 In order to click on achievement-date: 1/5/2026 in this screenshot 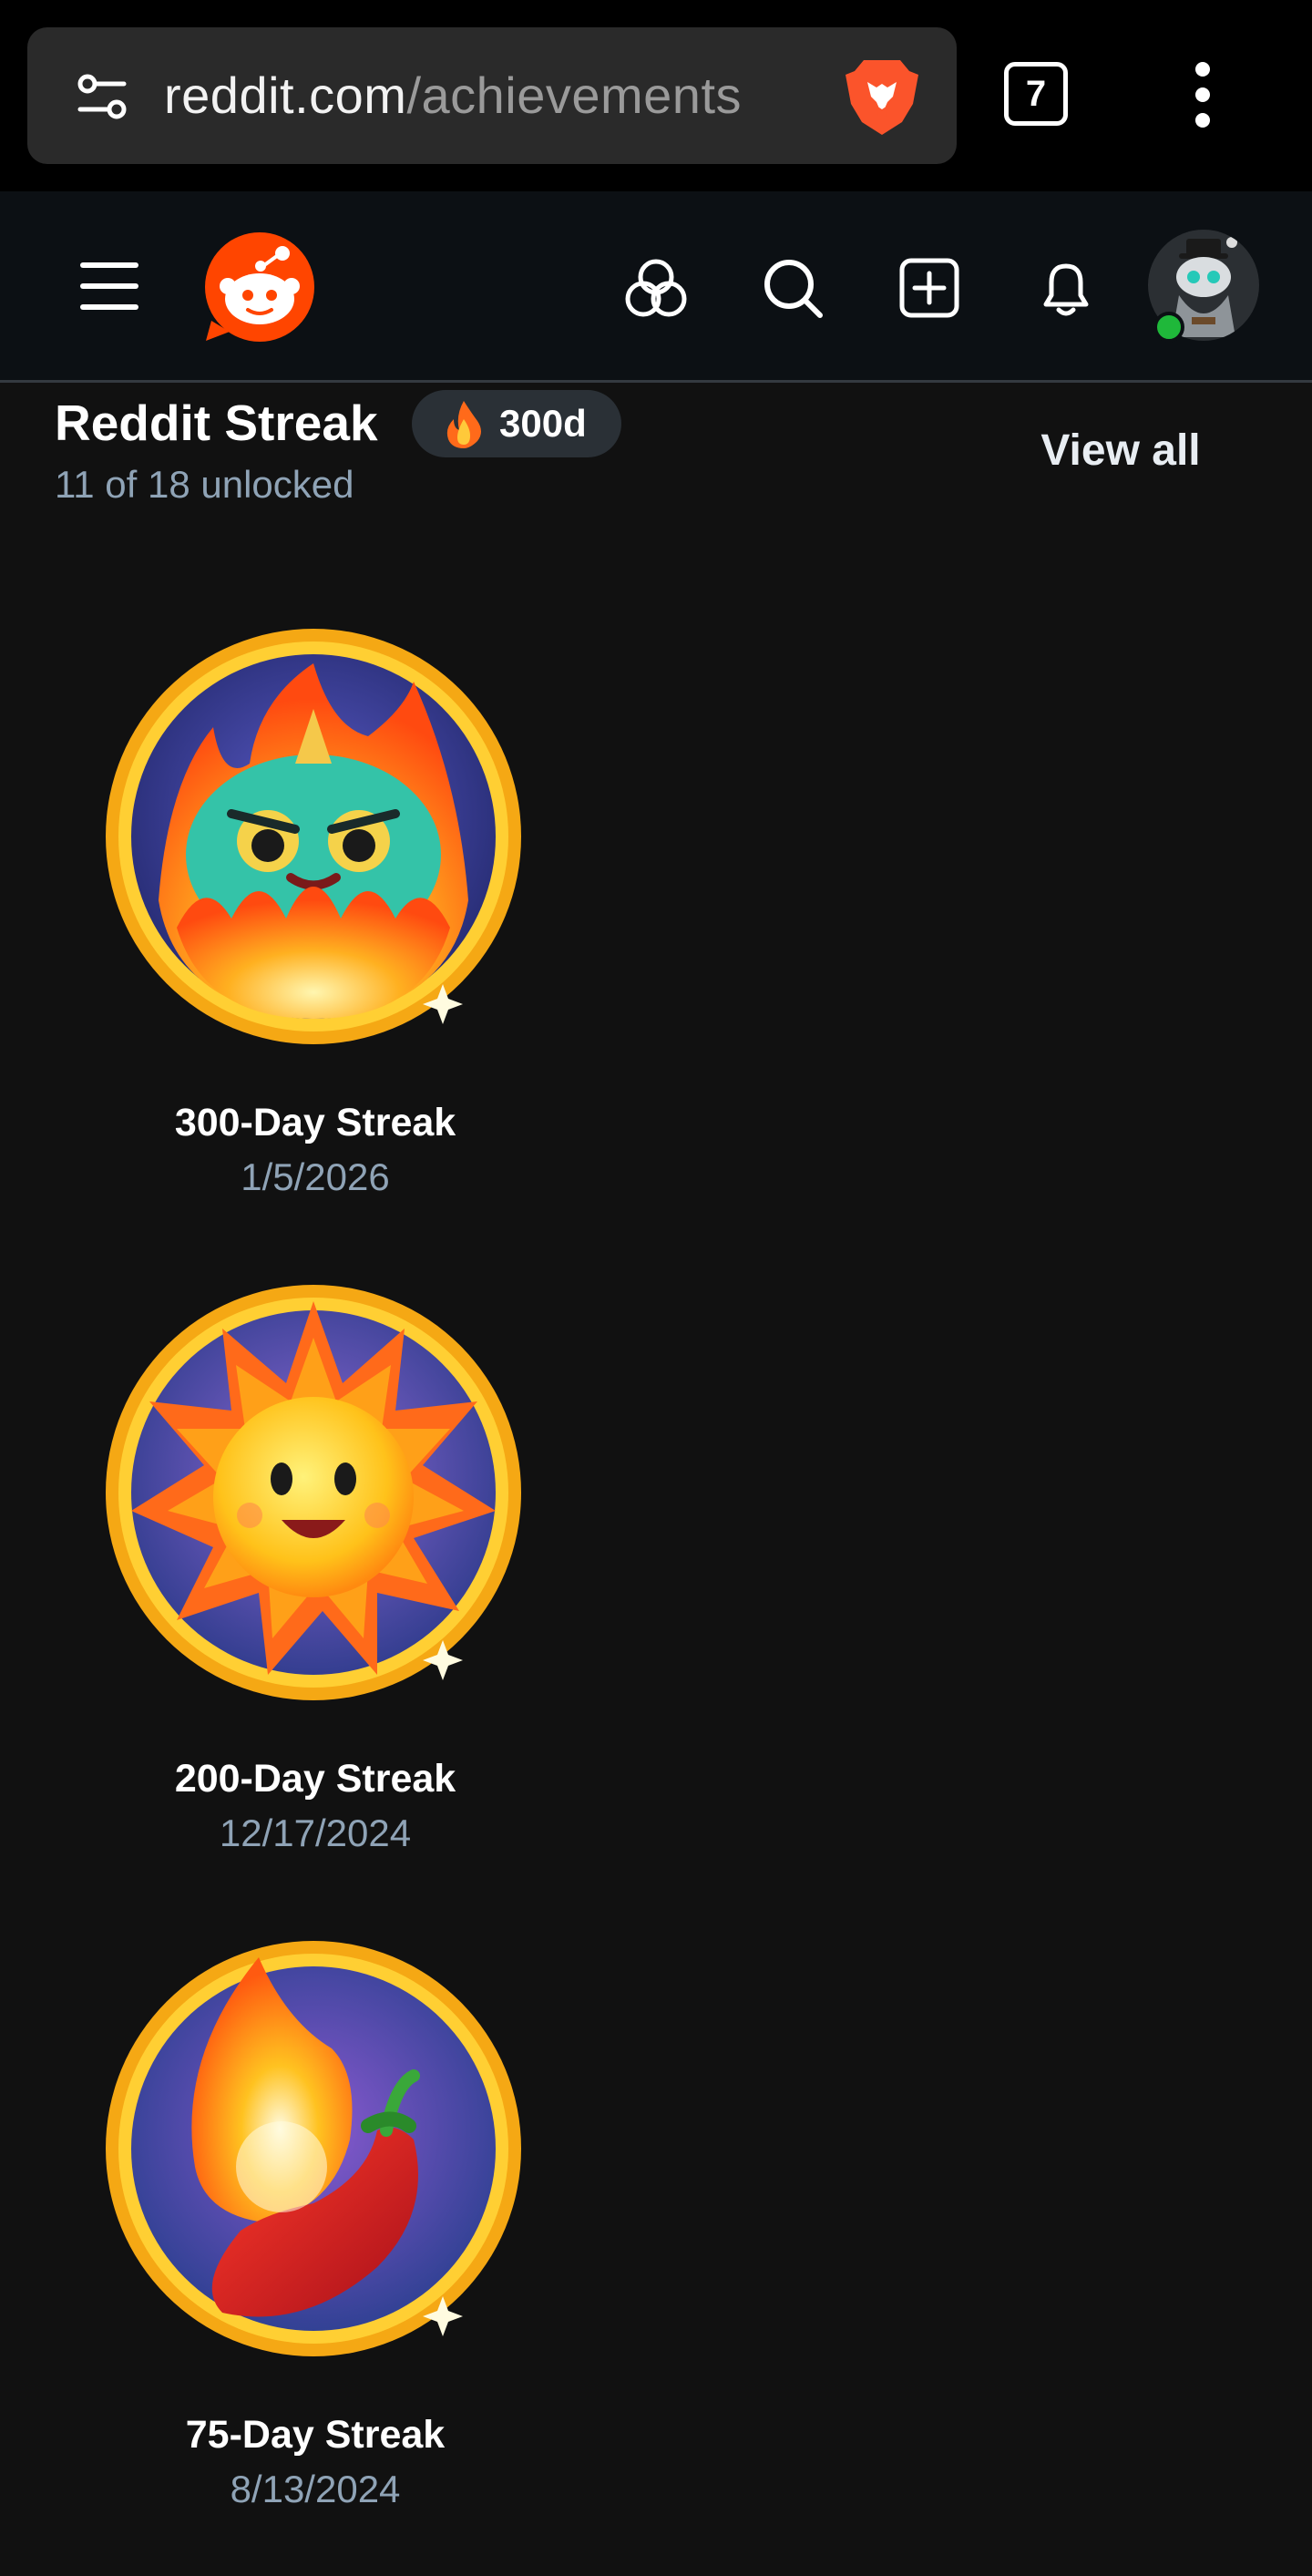, I will do `click(315, 1176)`.